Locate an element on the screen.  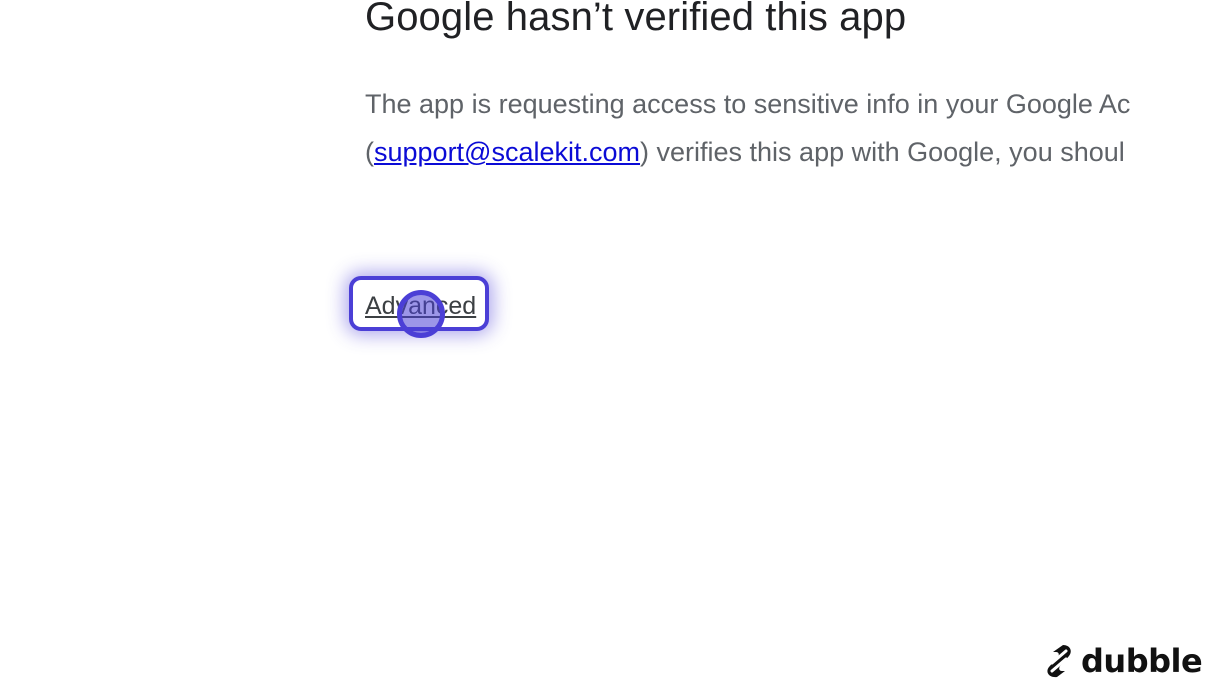
dubble-watermark: dubble is located at coordinates (1123, 661).